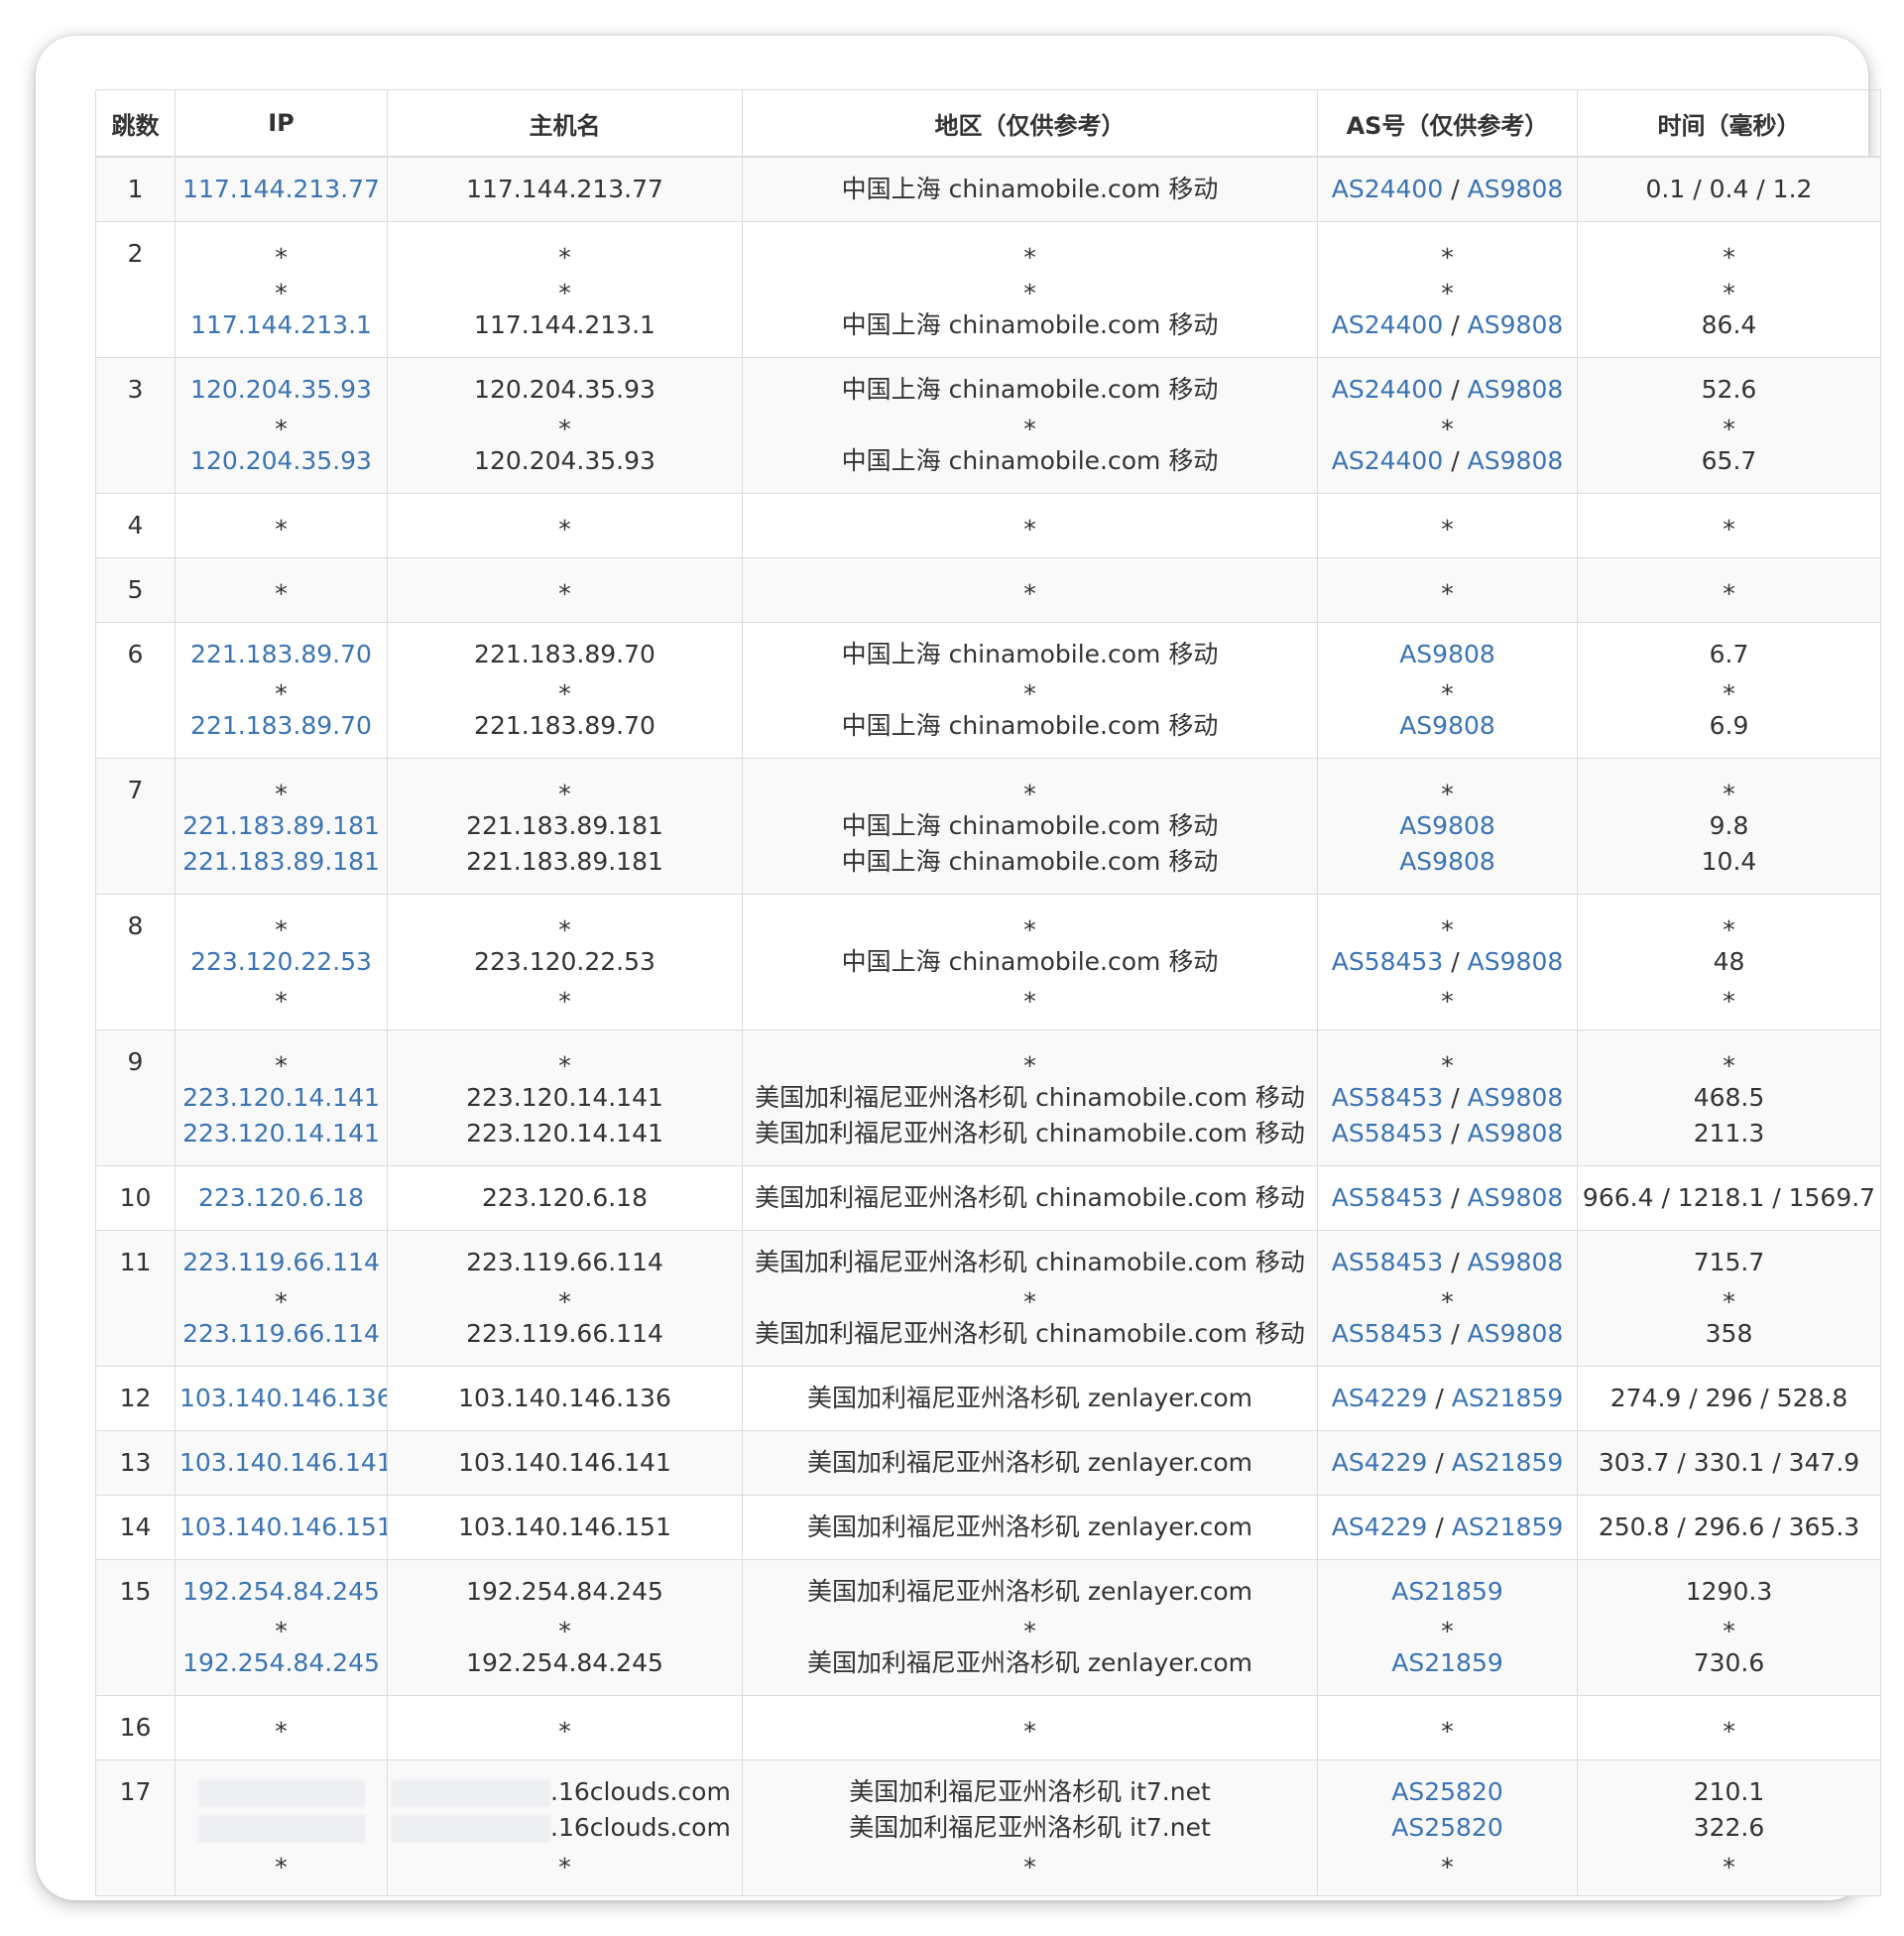  What do you see at coordinates (283, 1462) in the screenshot?
I see `ip-link: 103.140.146.141` at bounding box center [283, 1462].